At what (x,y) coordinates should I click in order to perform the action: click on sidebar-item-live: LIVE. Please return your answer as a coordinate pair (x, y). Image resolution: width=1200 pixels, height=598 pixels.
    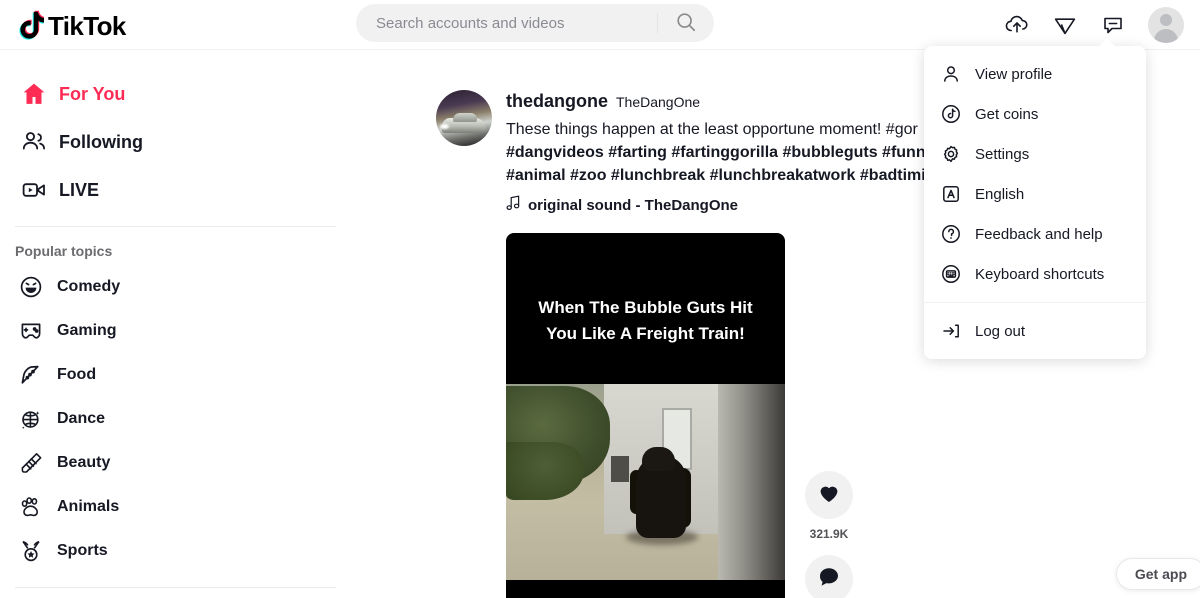
    Looking at the image, I should click on (178, 190).